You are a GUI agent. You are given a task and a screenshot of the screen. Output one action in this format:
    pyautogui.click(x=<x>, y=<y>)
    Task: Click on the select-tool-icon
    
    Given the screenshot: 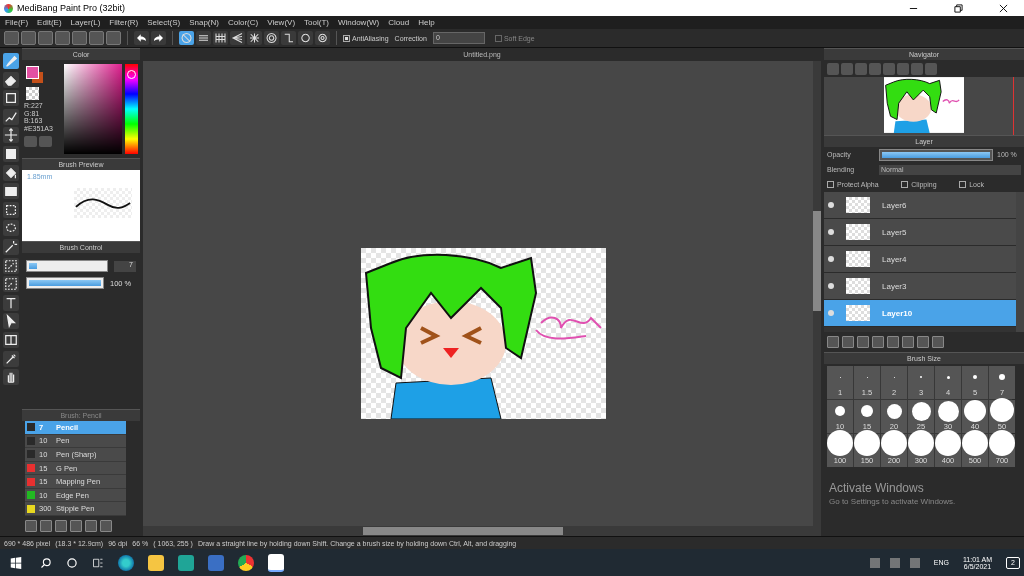 What is the action you would take?
    pyautogui.click(x=11, y=209)
    